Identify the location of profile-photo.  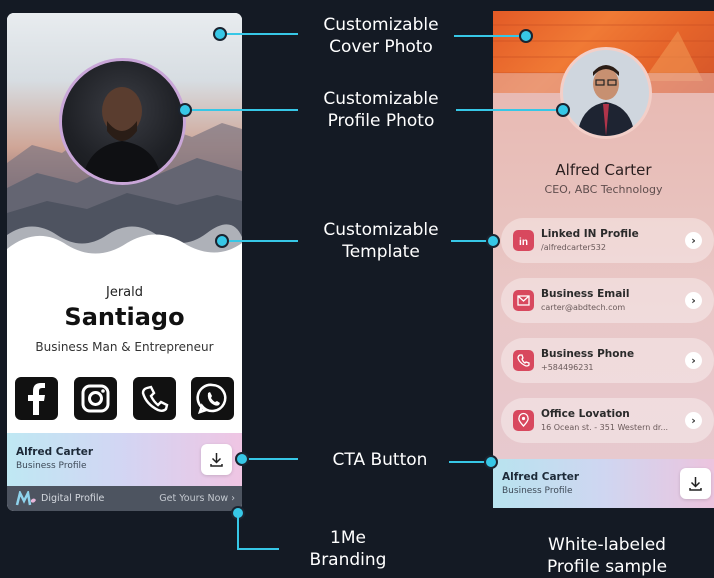
(122, 121).